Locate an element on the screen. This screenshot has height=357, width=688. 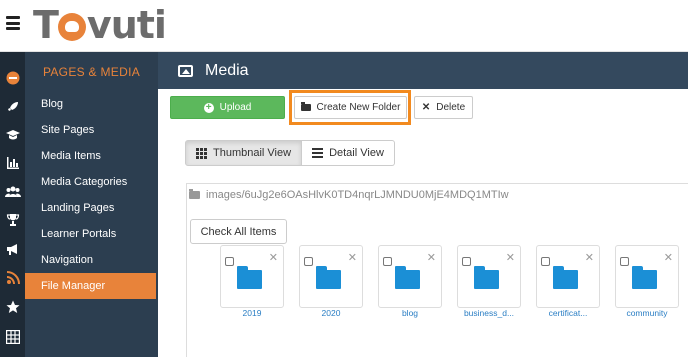
sidebar-item-file-manager: File Manager is located at coordinates (90, 286).